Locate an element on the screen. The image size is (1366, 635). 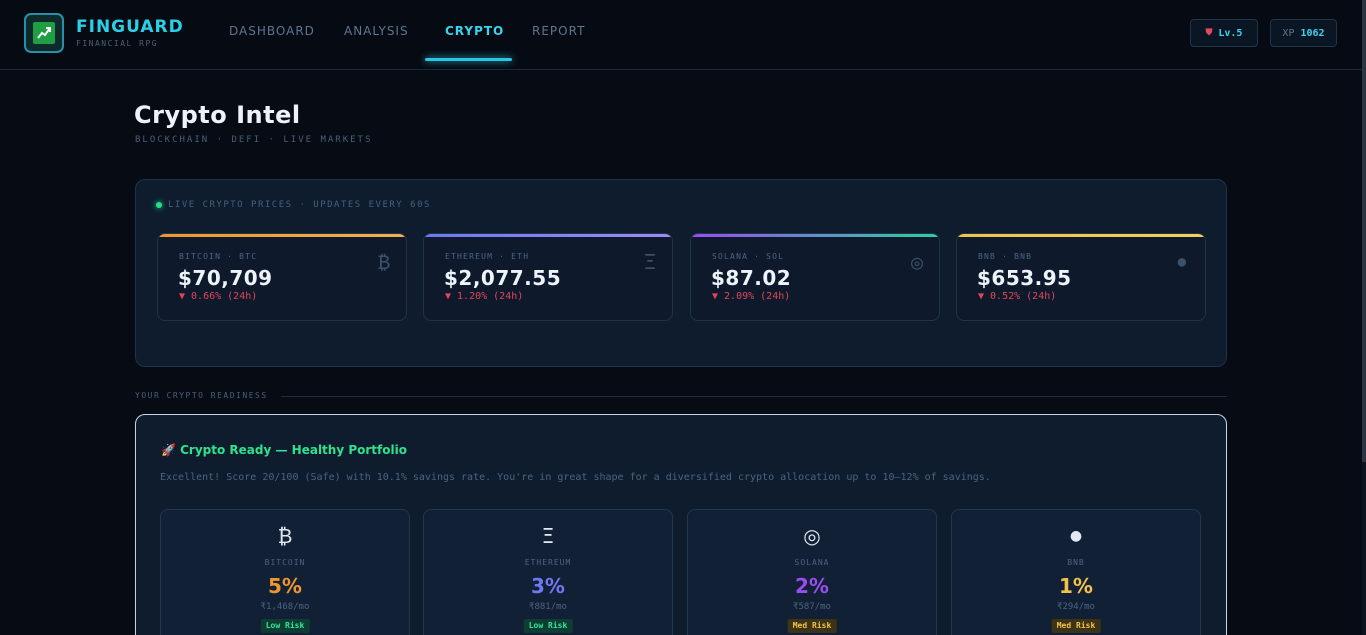
allocation-amount: ₹1,468/mo is located at coordinates (285, 607).